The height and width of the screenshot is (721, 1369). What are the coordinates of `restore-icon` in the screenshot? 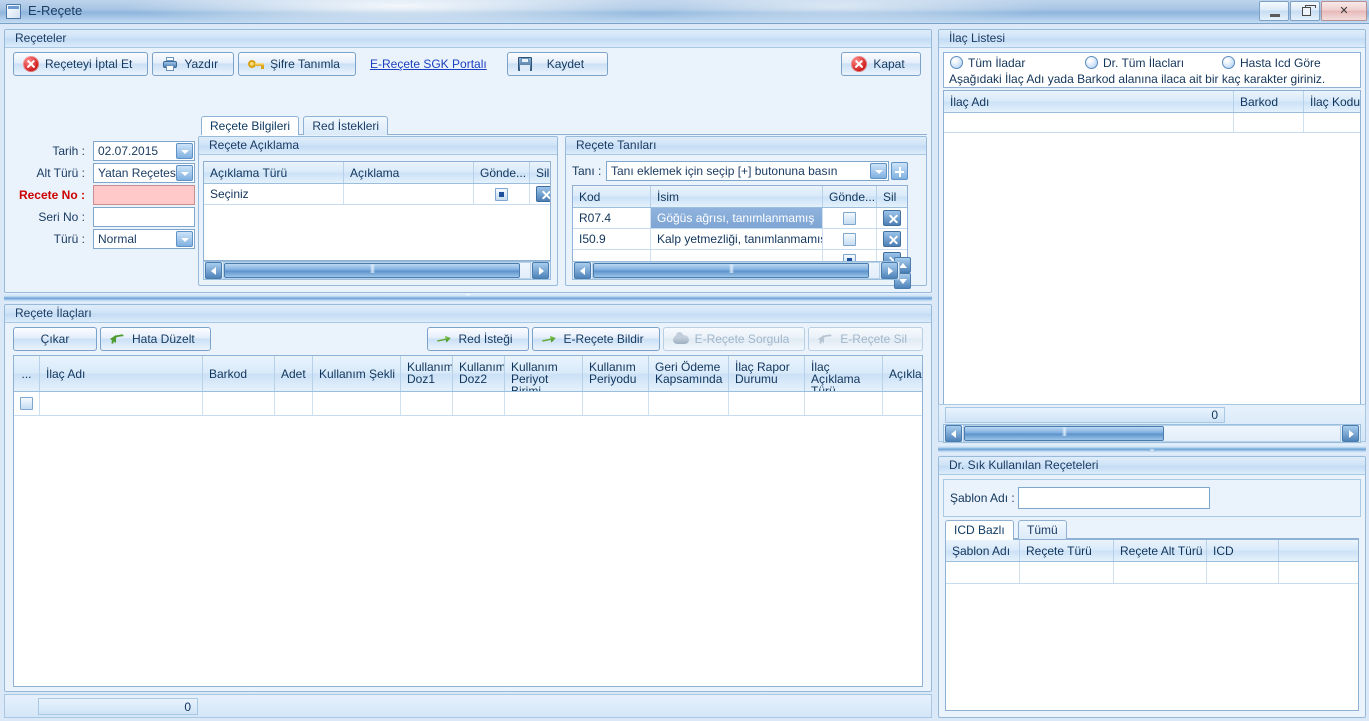 It's located at (1305, 11).